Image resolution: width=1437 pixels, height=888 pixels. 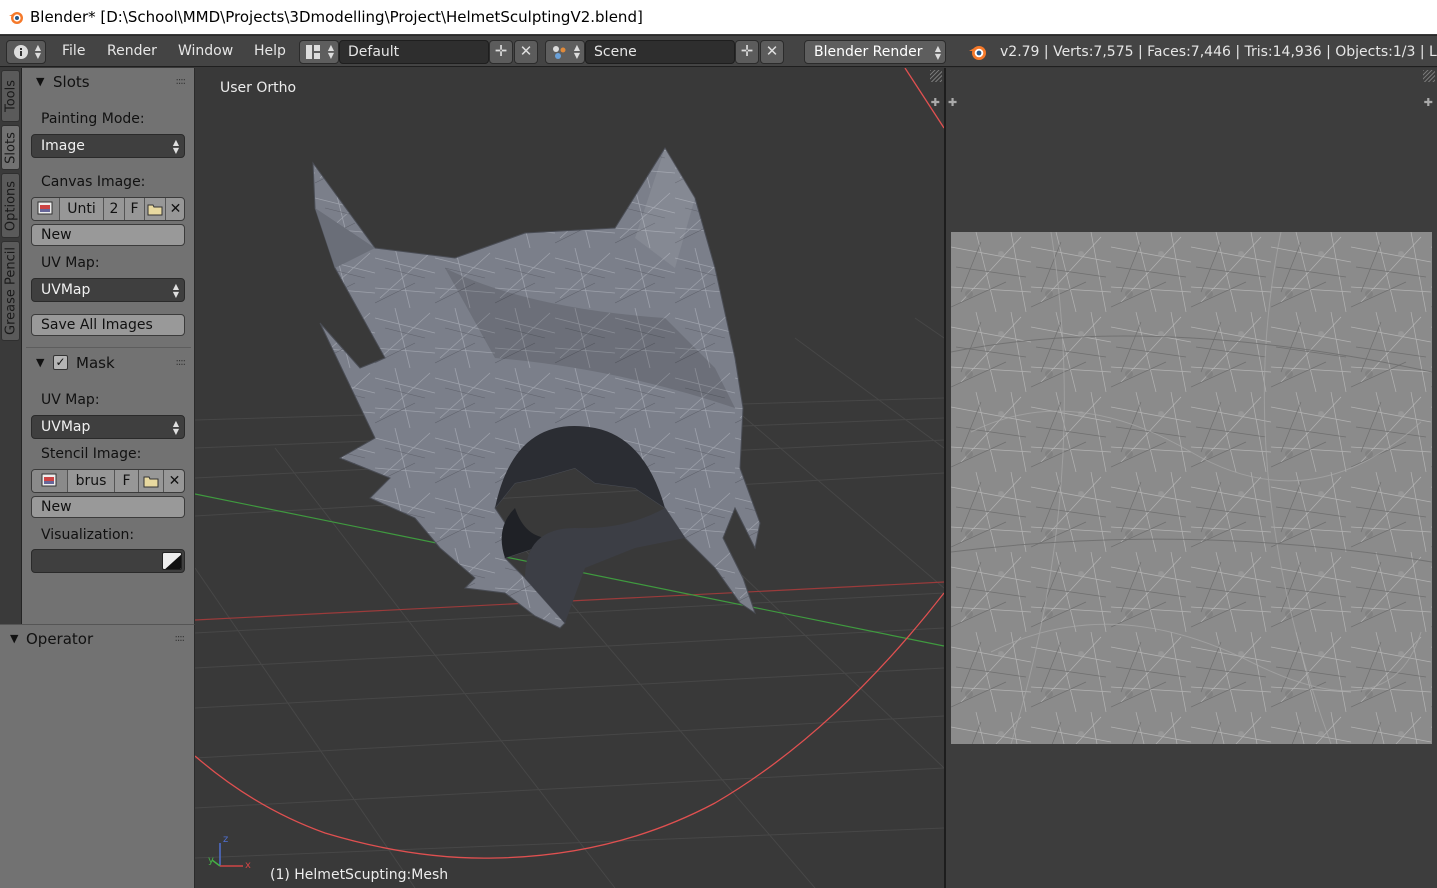 I want to click on scene-icon, so click(x=559, y=52).